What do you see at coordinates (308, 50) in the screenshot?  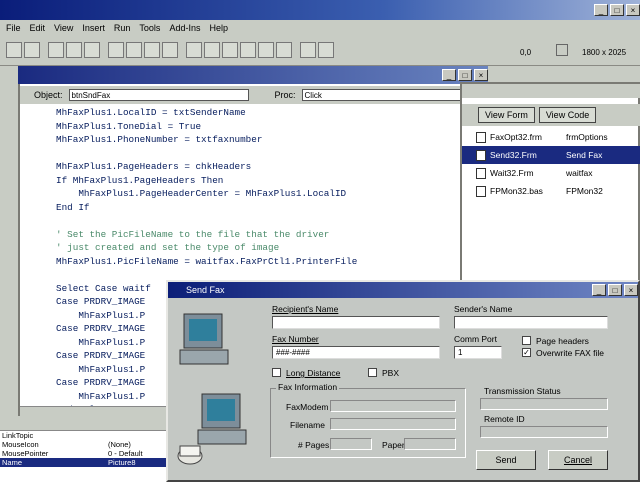 I see `step-into-icon` at bounding box center [308, 50].